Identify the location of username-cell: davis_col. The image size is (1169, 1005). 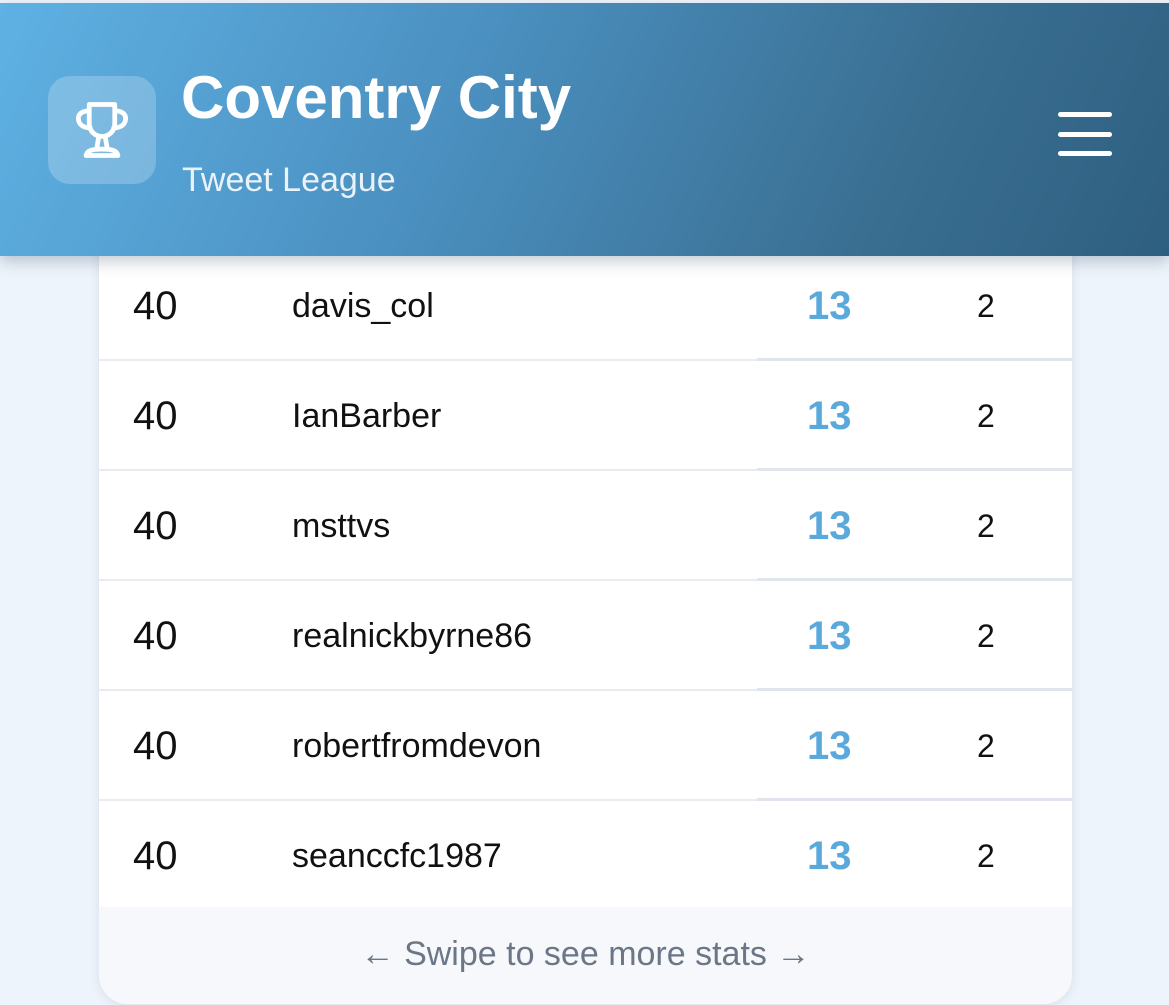
(363, 305).